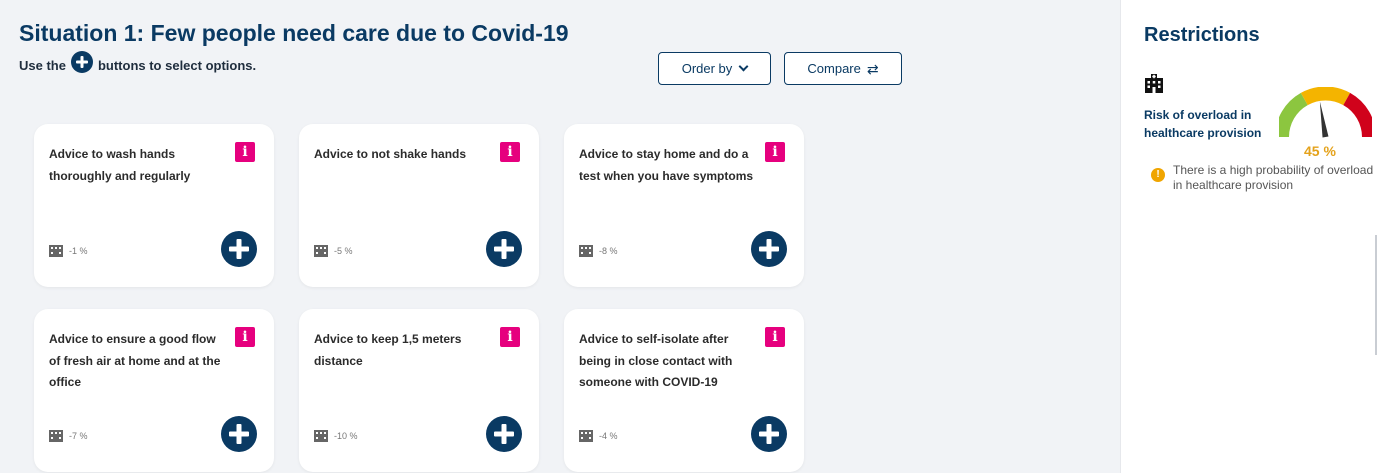  What do you see at coordinates (1294, 115) in the screenshot?
I see `gauge-segment-green` at bounding box center [1294, 115].